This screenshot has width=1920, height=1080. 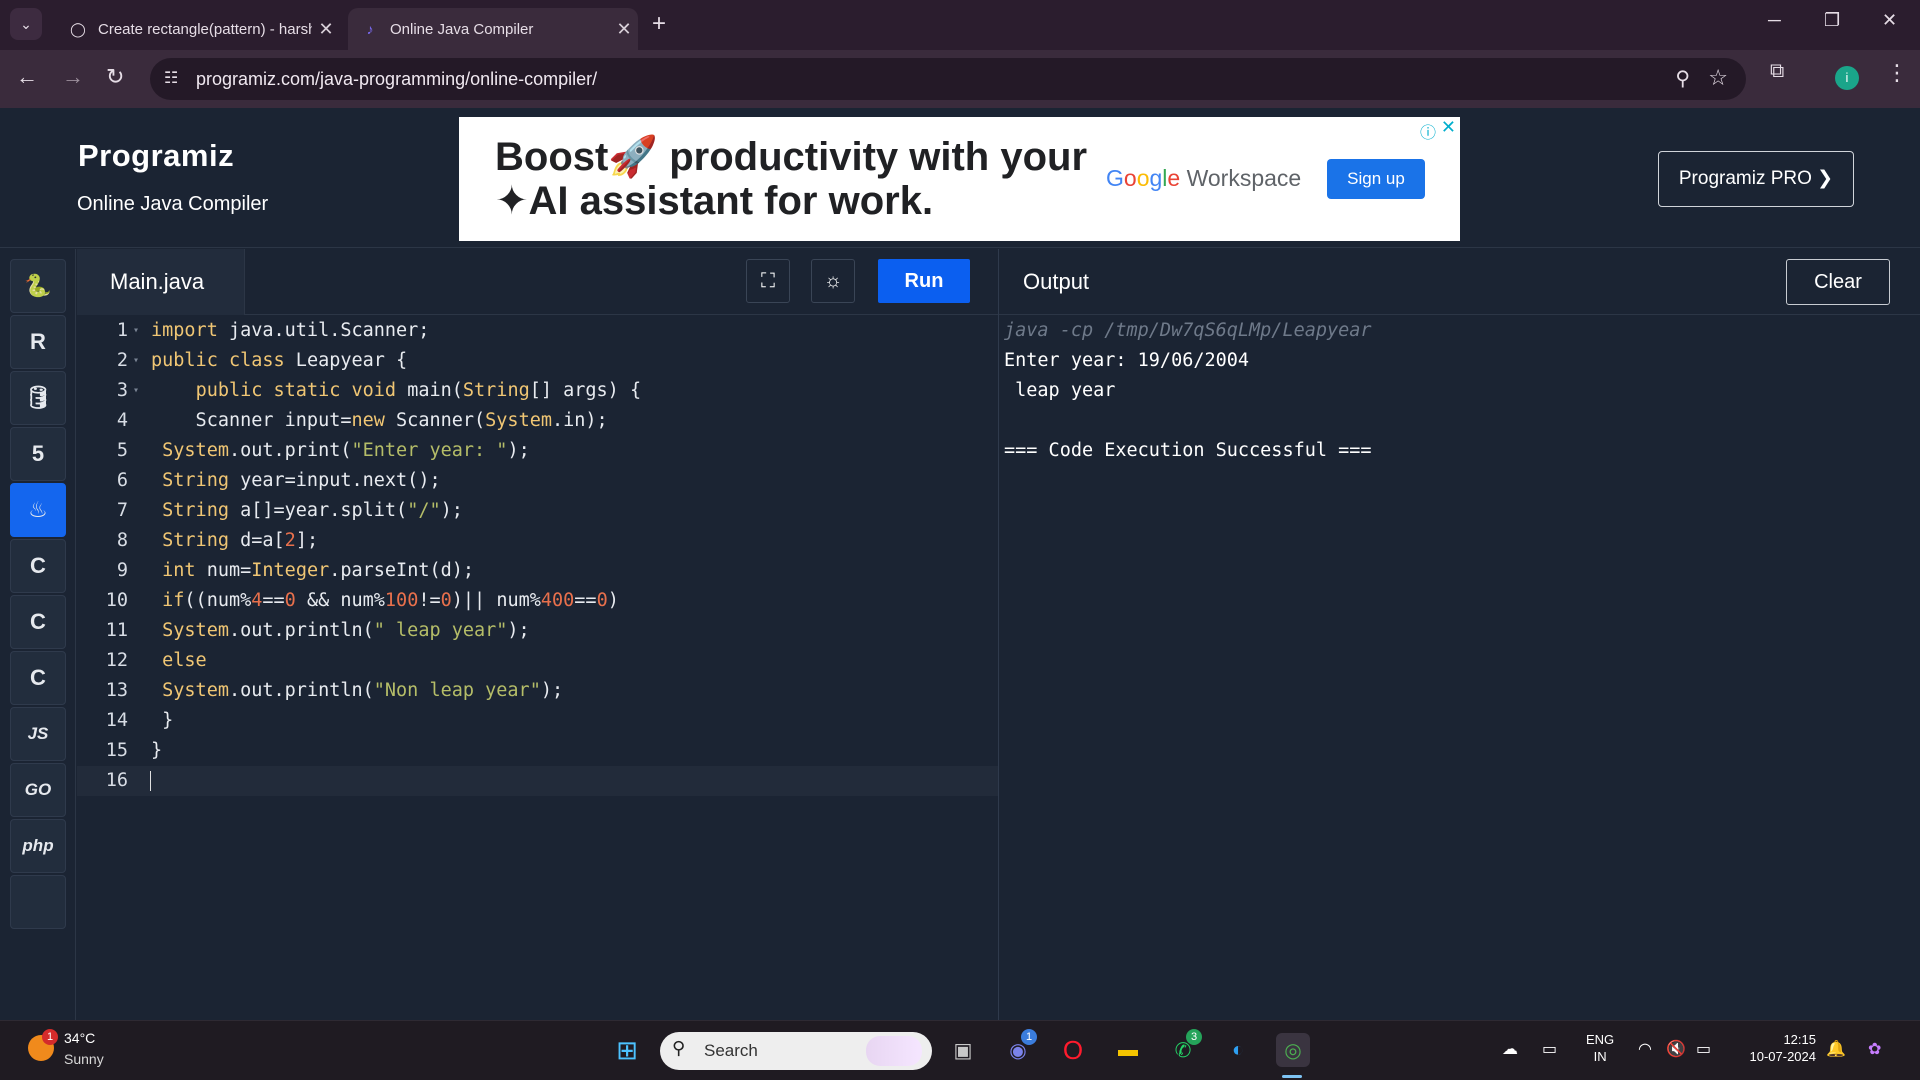 I want to click on forward-icon: →, so click(x=73, y=77).